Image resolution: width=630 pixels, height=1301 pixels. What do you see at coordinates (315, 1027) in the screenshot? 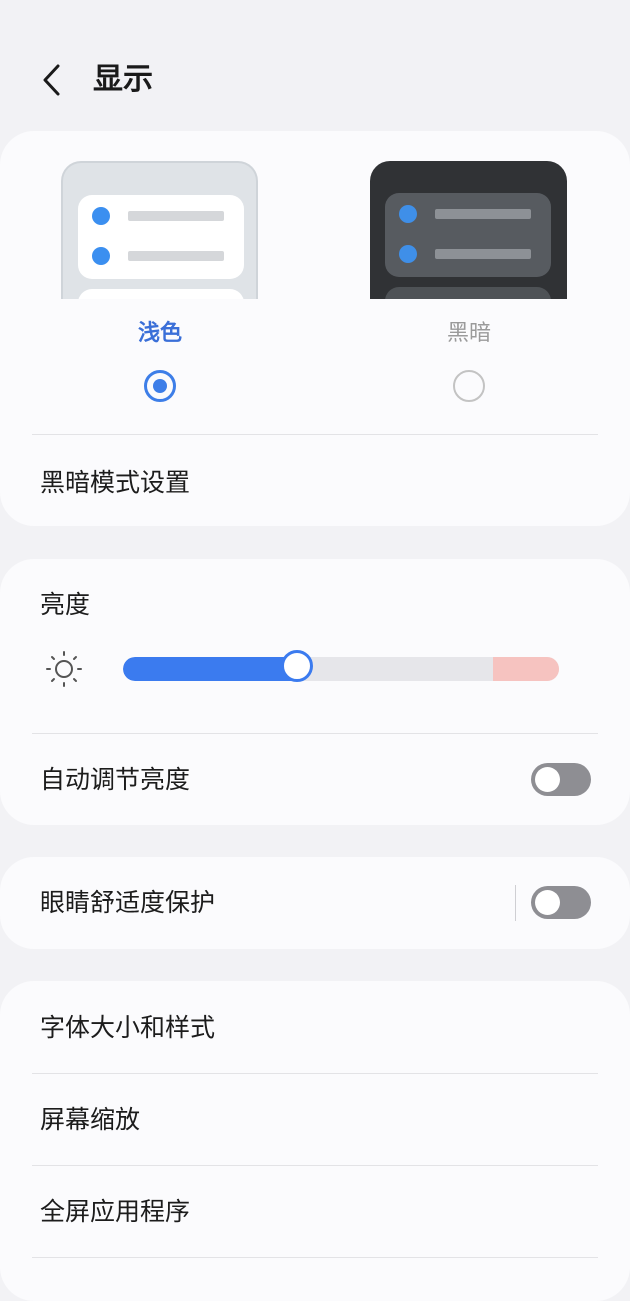
I see `font-size-style-row: 字体大小和样式` at bounding box center [315, 1027].